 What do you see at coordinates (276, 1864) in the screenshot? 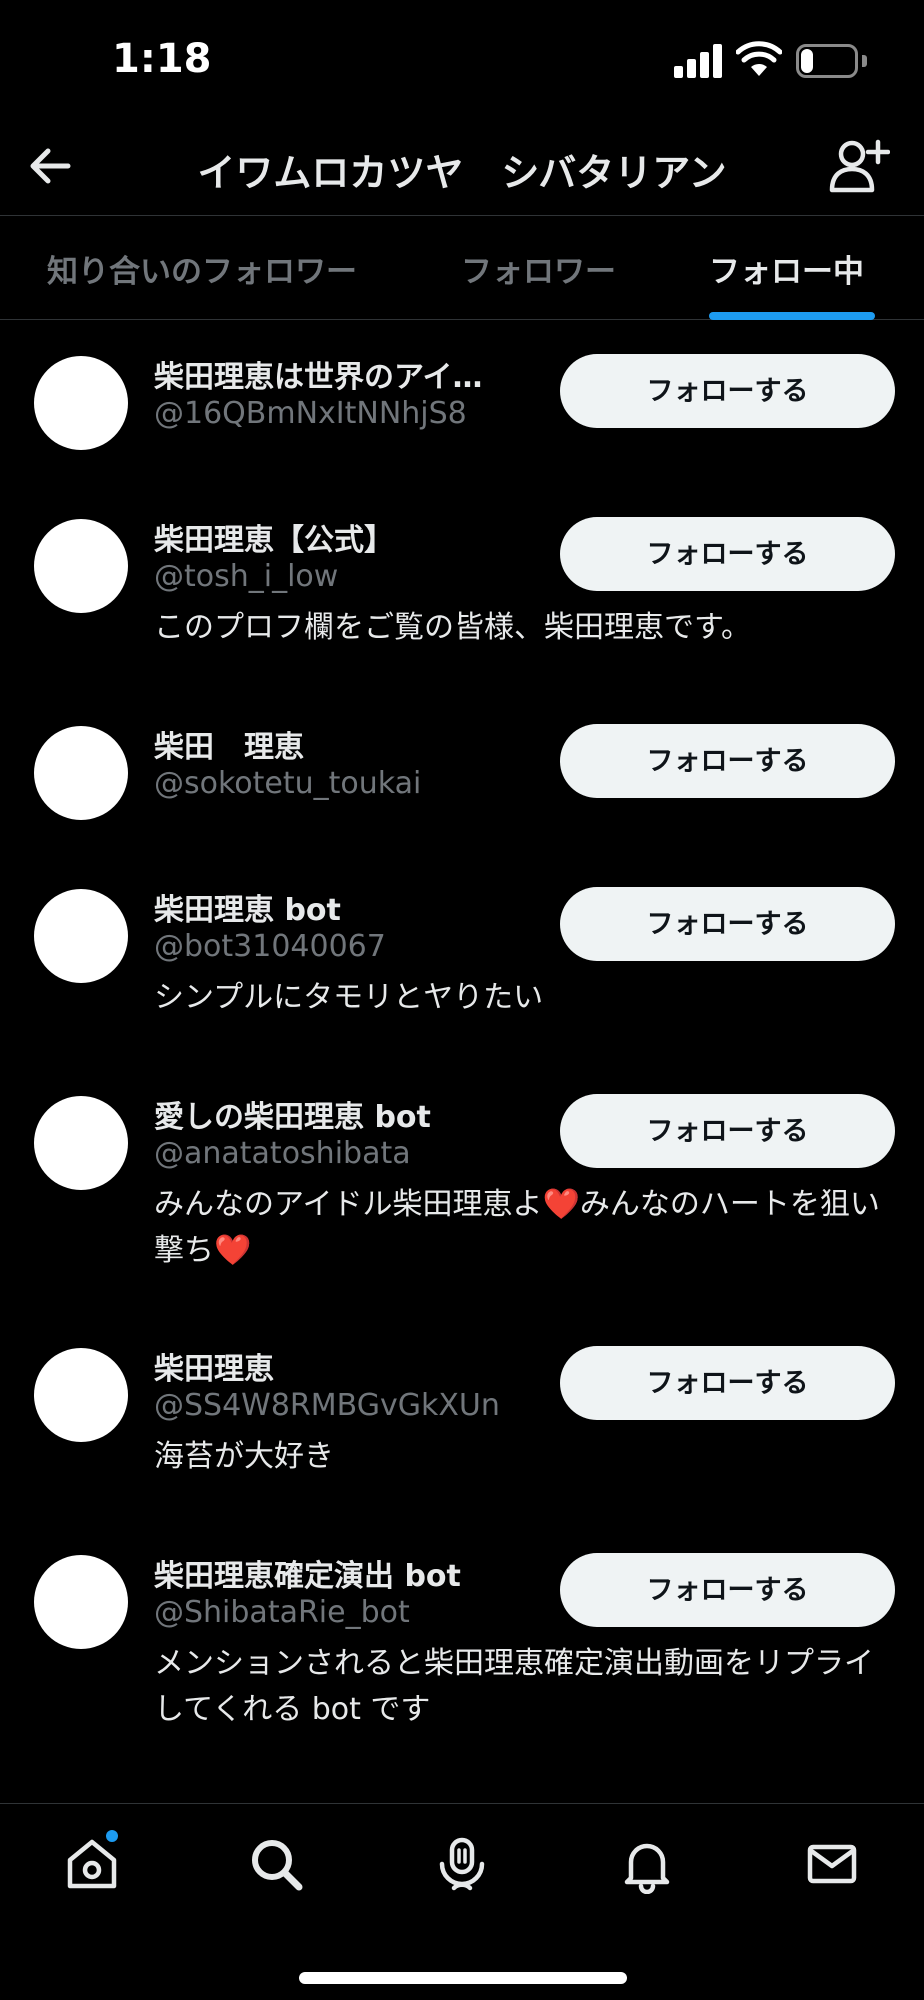
I see `search-icon` at bounding box center [276, 1864].